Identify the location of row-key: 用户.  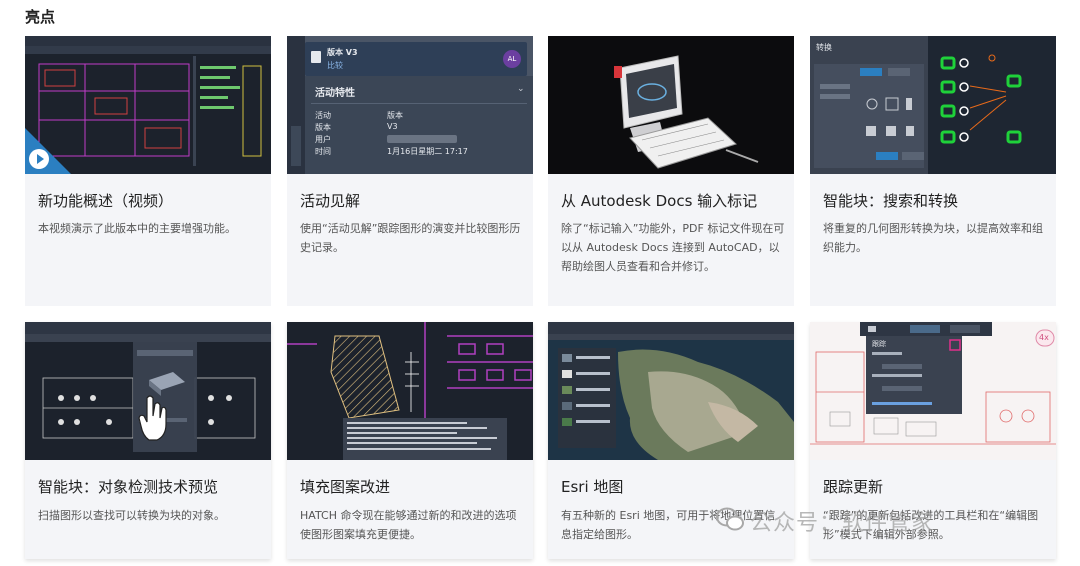
(323, 139).